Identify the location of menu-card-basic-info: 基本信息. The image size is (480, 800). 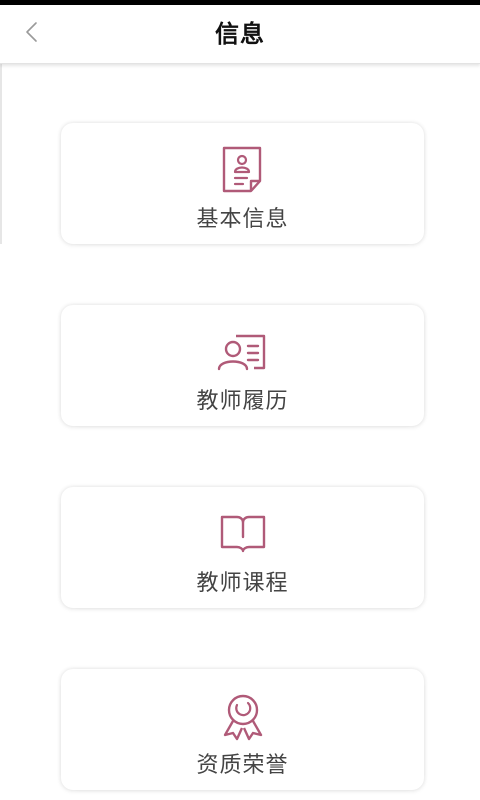
(242, 183).